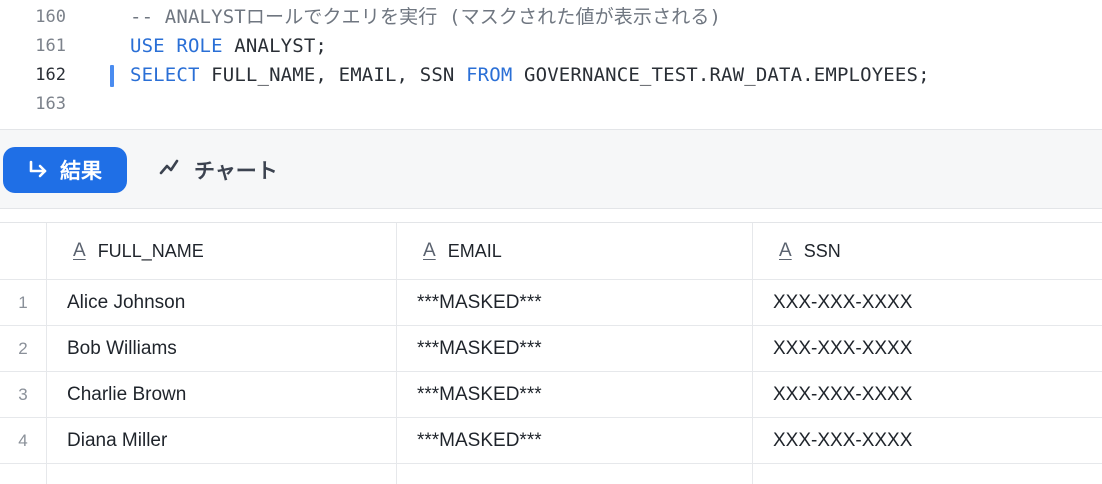 This screenshot has width=1102, height=484. I want to click on table-row: 4 Diana Miller ***MASKED*** XXX-XXX-XXXX, so click(551, 441).